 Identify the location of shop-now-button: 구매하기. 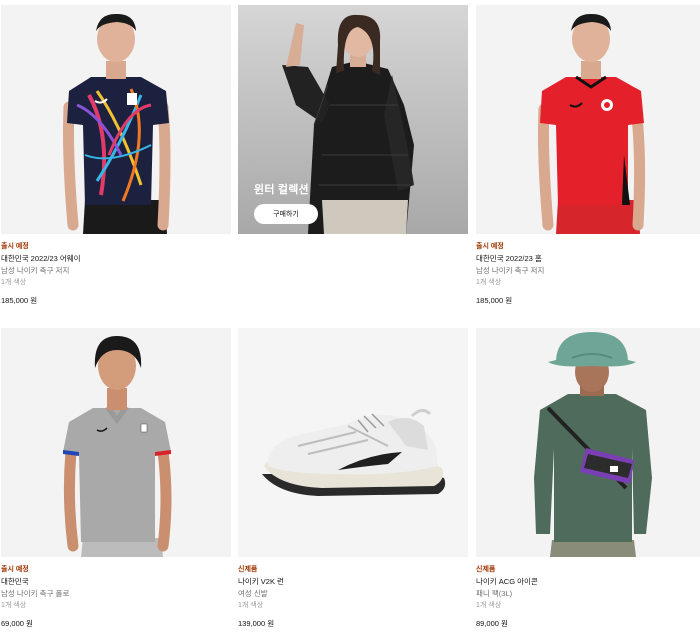
(286, 214).